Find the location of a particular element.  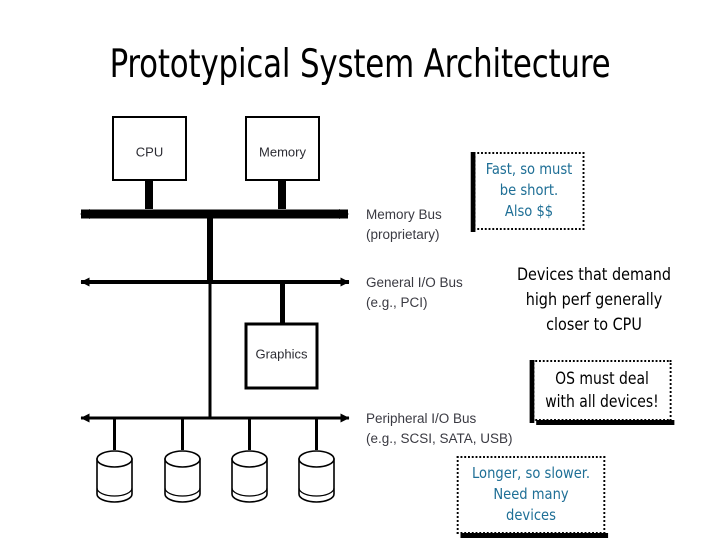

bus-detail-peripheral-io-bus: (e.g., SCSI, SATA, USB) is located at coordinates (439, 438).